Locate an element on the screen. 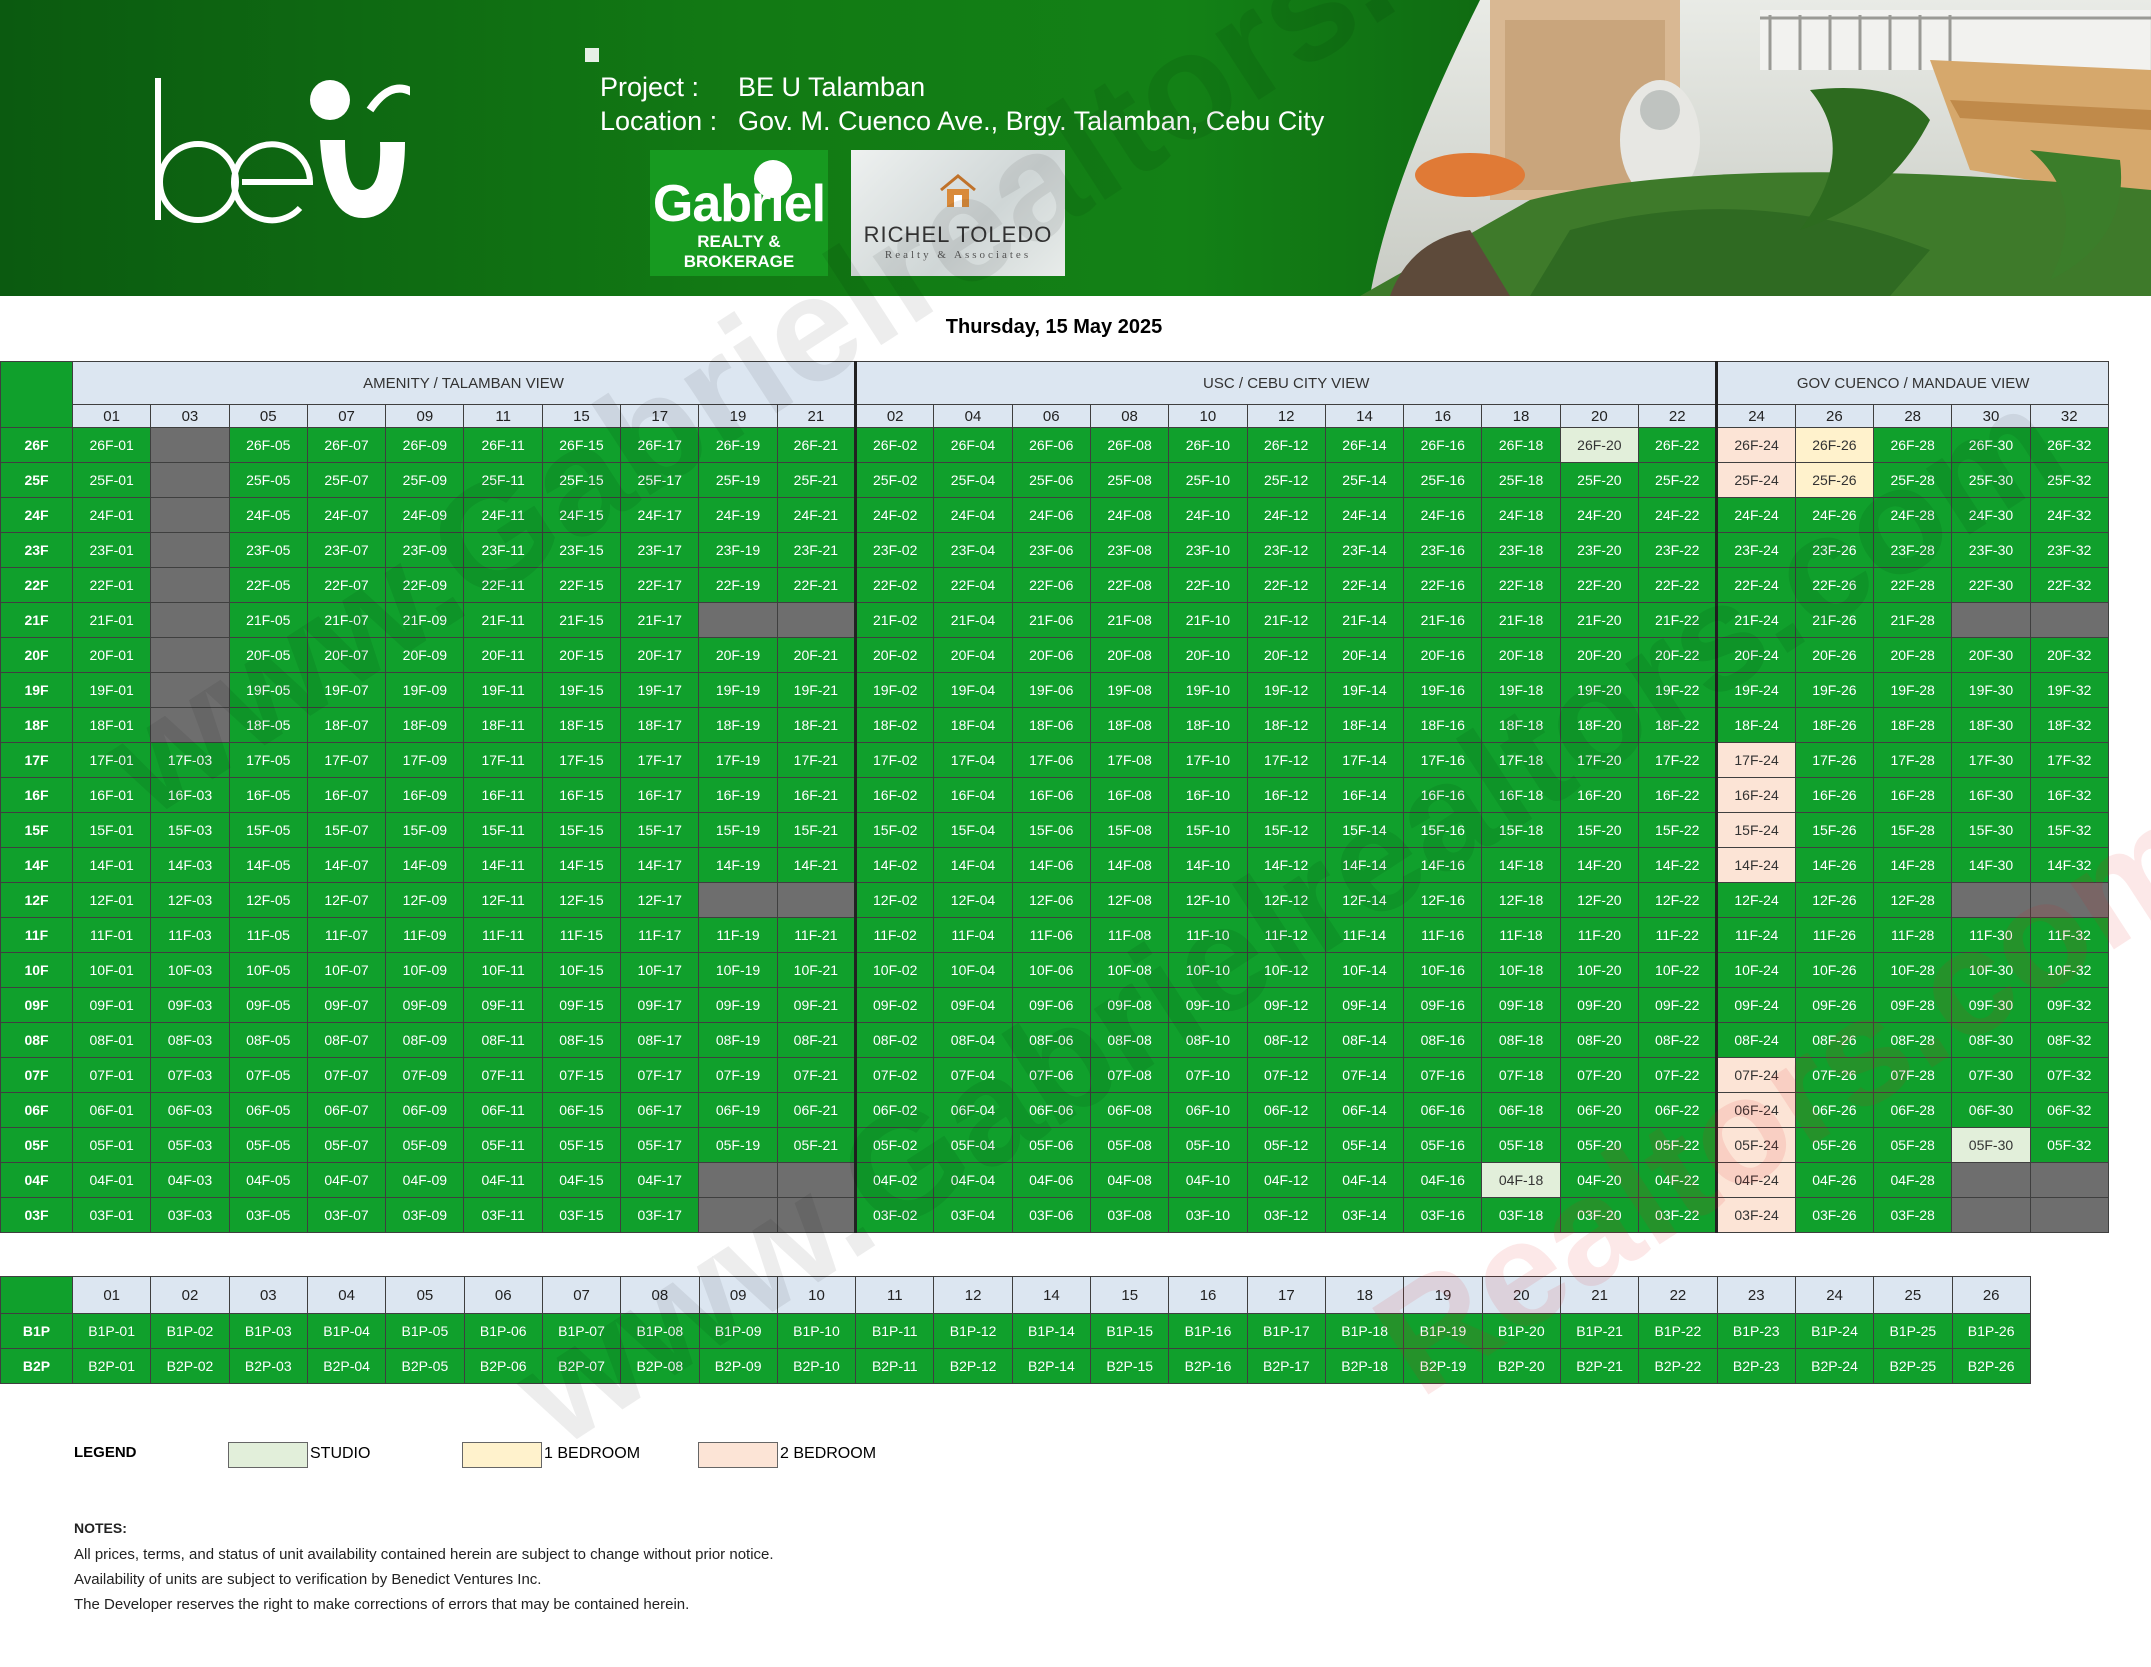  unit-cell: 11F-19 is located at coordinates (738, 935).